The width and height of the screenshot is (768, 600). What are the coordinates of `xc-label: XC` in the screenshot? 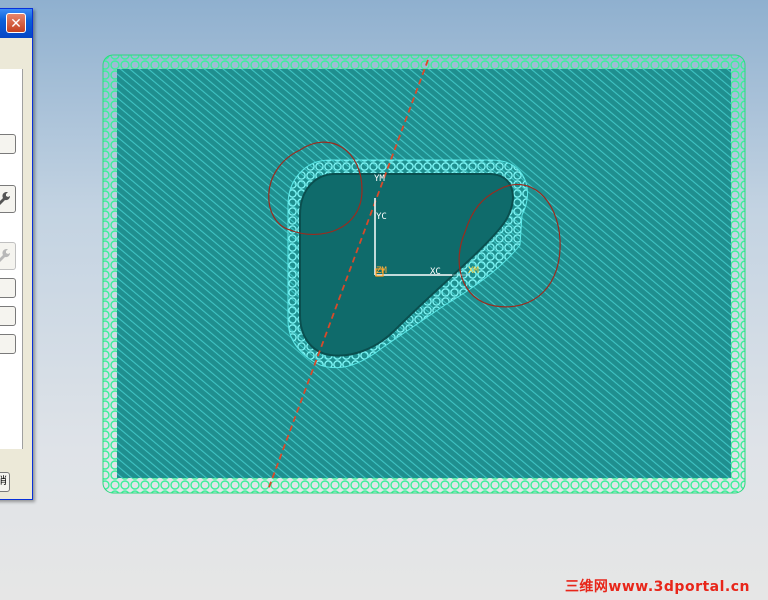 It's located at (435, 272).